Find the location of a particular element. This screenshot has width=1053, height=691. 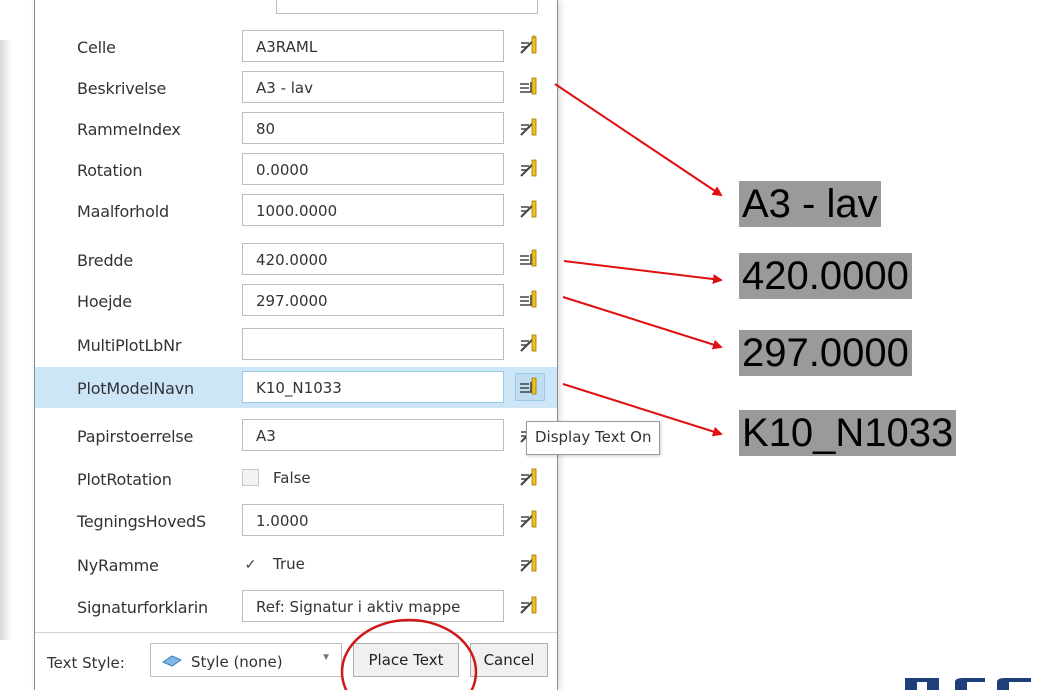

attribute-row-rammeindex: RammeIndex 80 is located at coordinates (296, 128).